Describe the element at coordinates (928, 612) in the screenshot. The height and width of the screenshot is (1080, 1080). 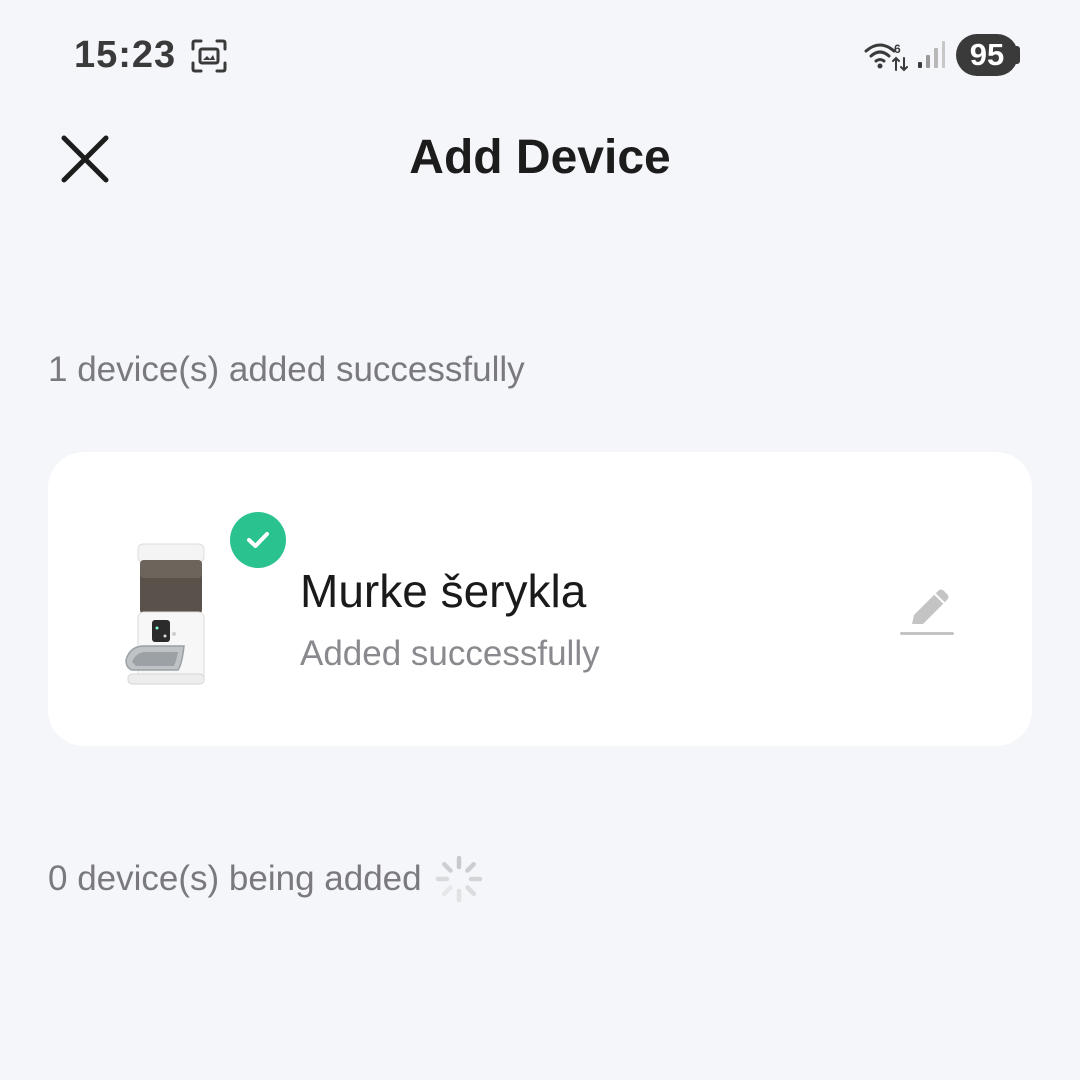
I see `pencil-icon` at that location.